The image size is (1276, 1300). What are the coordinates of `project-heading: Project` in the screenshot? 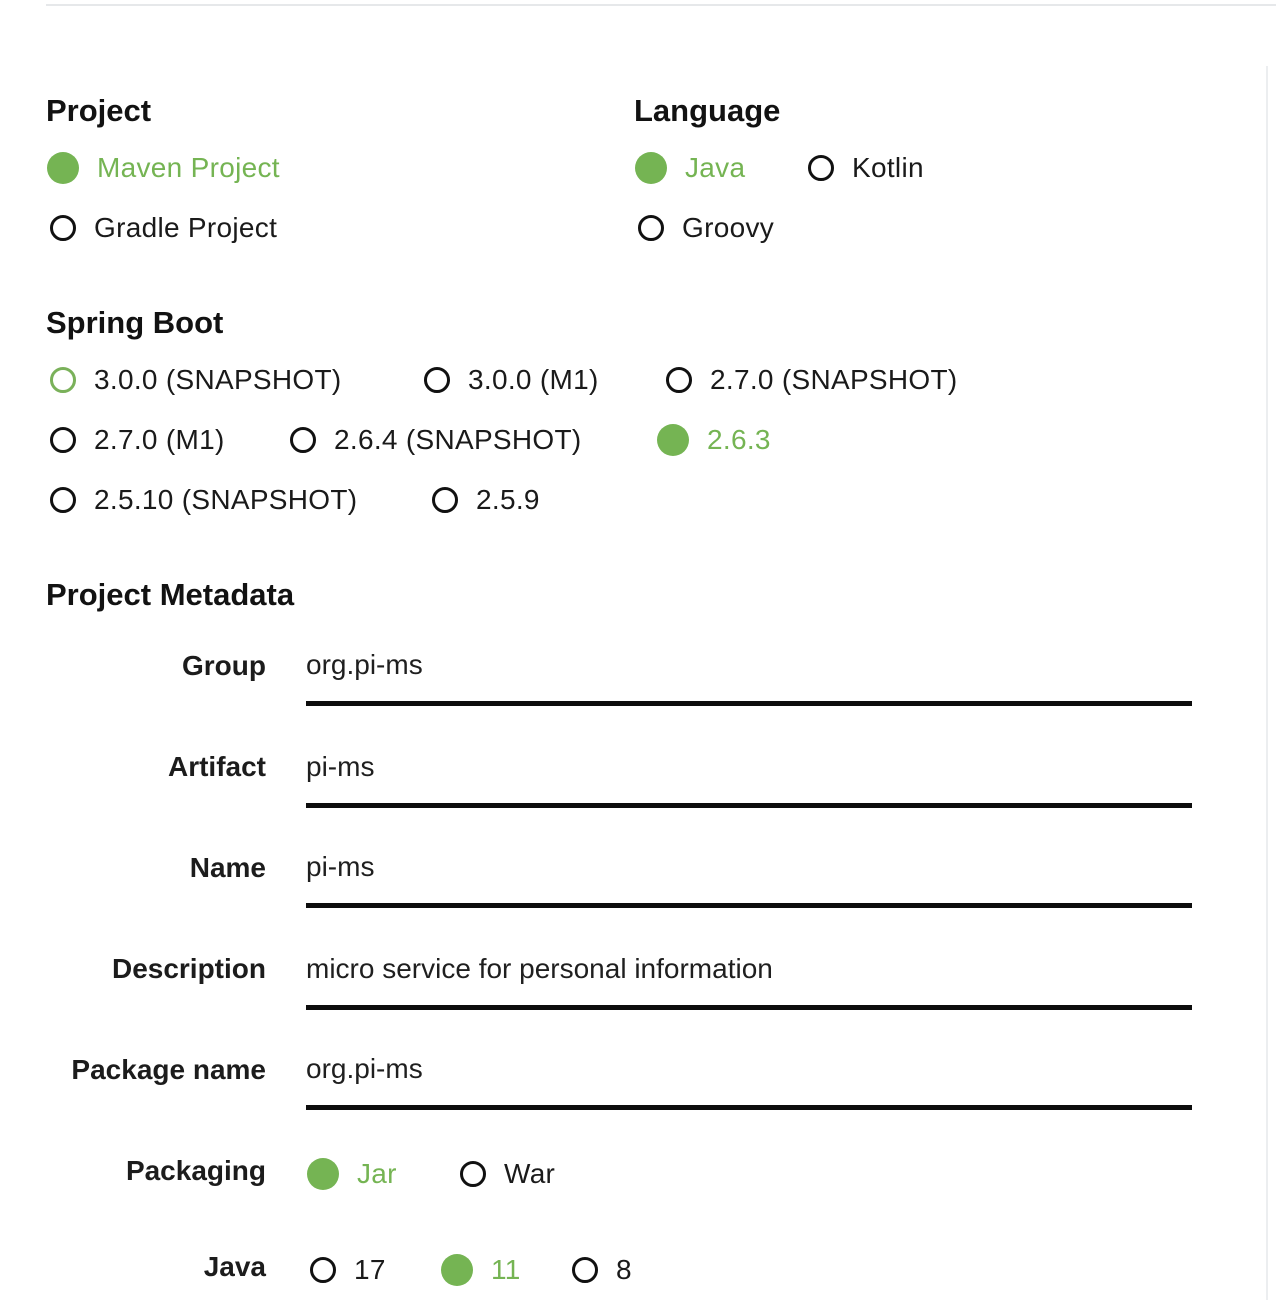 It's located at (99, 110).